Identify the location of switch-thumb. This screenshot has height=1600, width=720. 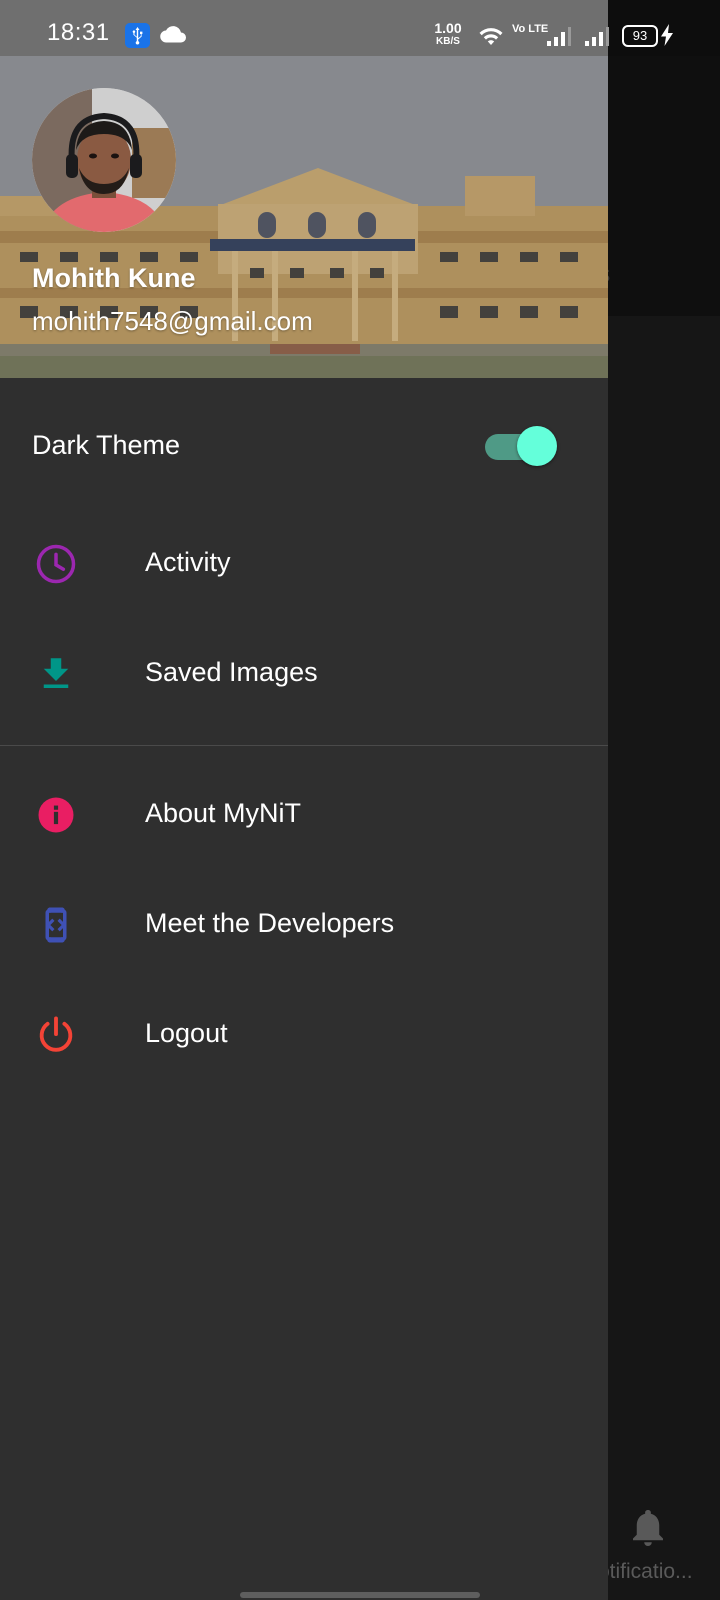
(537, 446).